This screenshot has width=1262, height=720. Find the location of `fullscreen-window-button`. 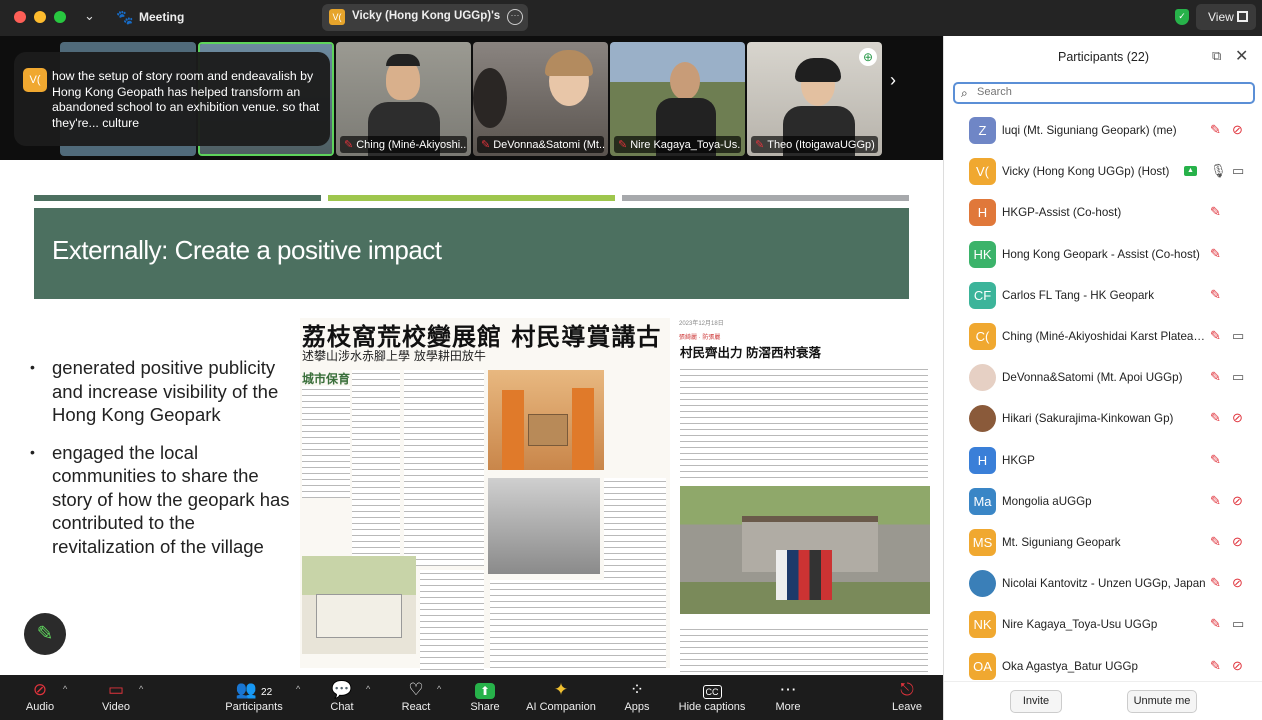

fullscreen-window-button is located at coordinates (60, 17).